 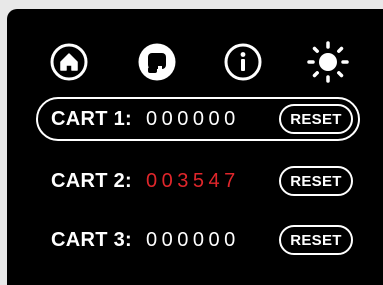 I want to click on brightness-icon, so click(x=328, y=62).